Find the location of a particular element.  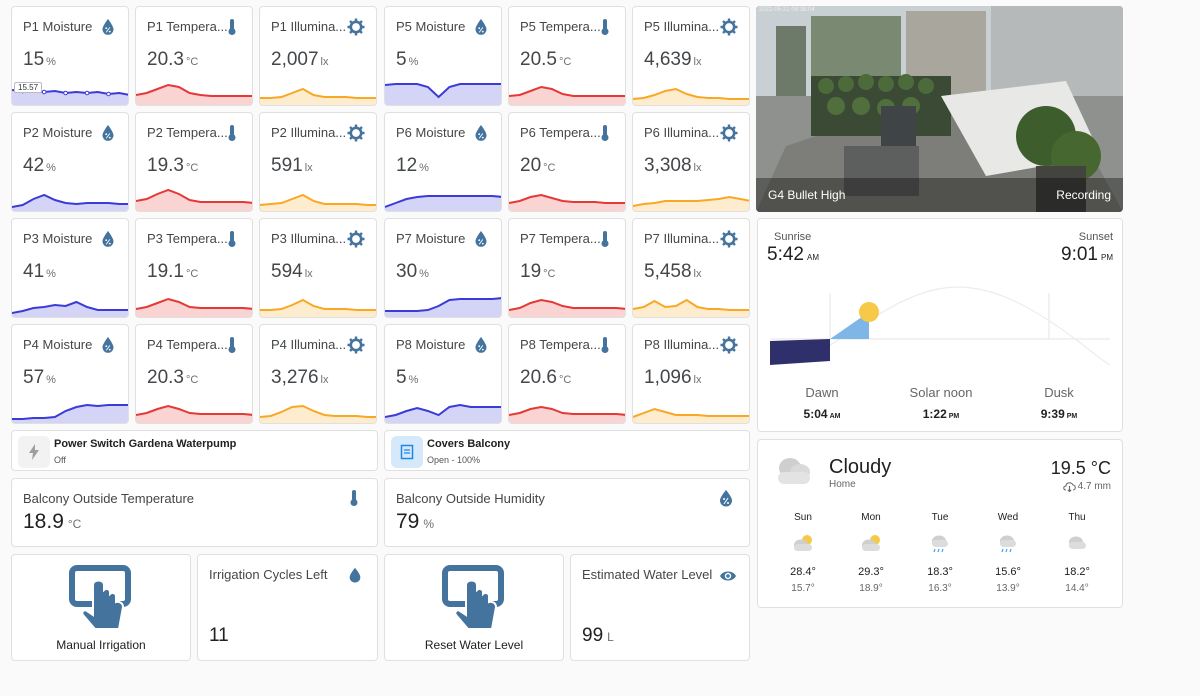

sensor-card: P7 Illumina... 5,458 lx is located at coordinates (691, 268).